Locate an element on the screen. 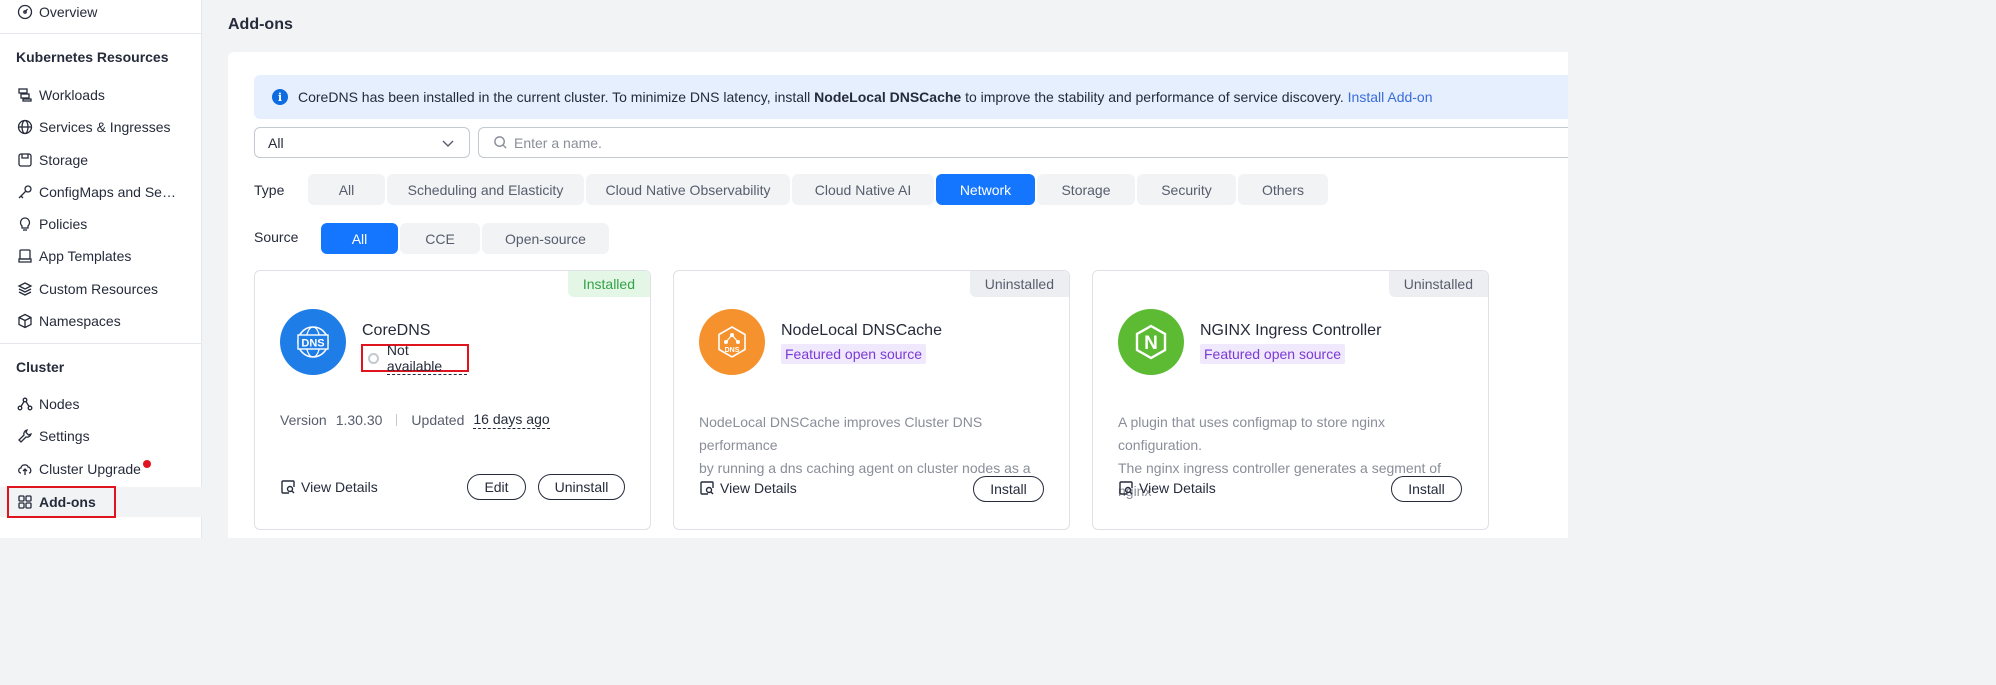 Image resolution: width=1996 pixels, height=685 pixels. sidebar-item-services-ingresses: Services & Ingresses is located at coordinates (101, 127).